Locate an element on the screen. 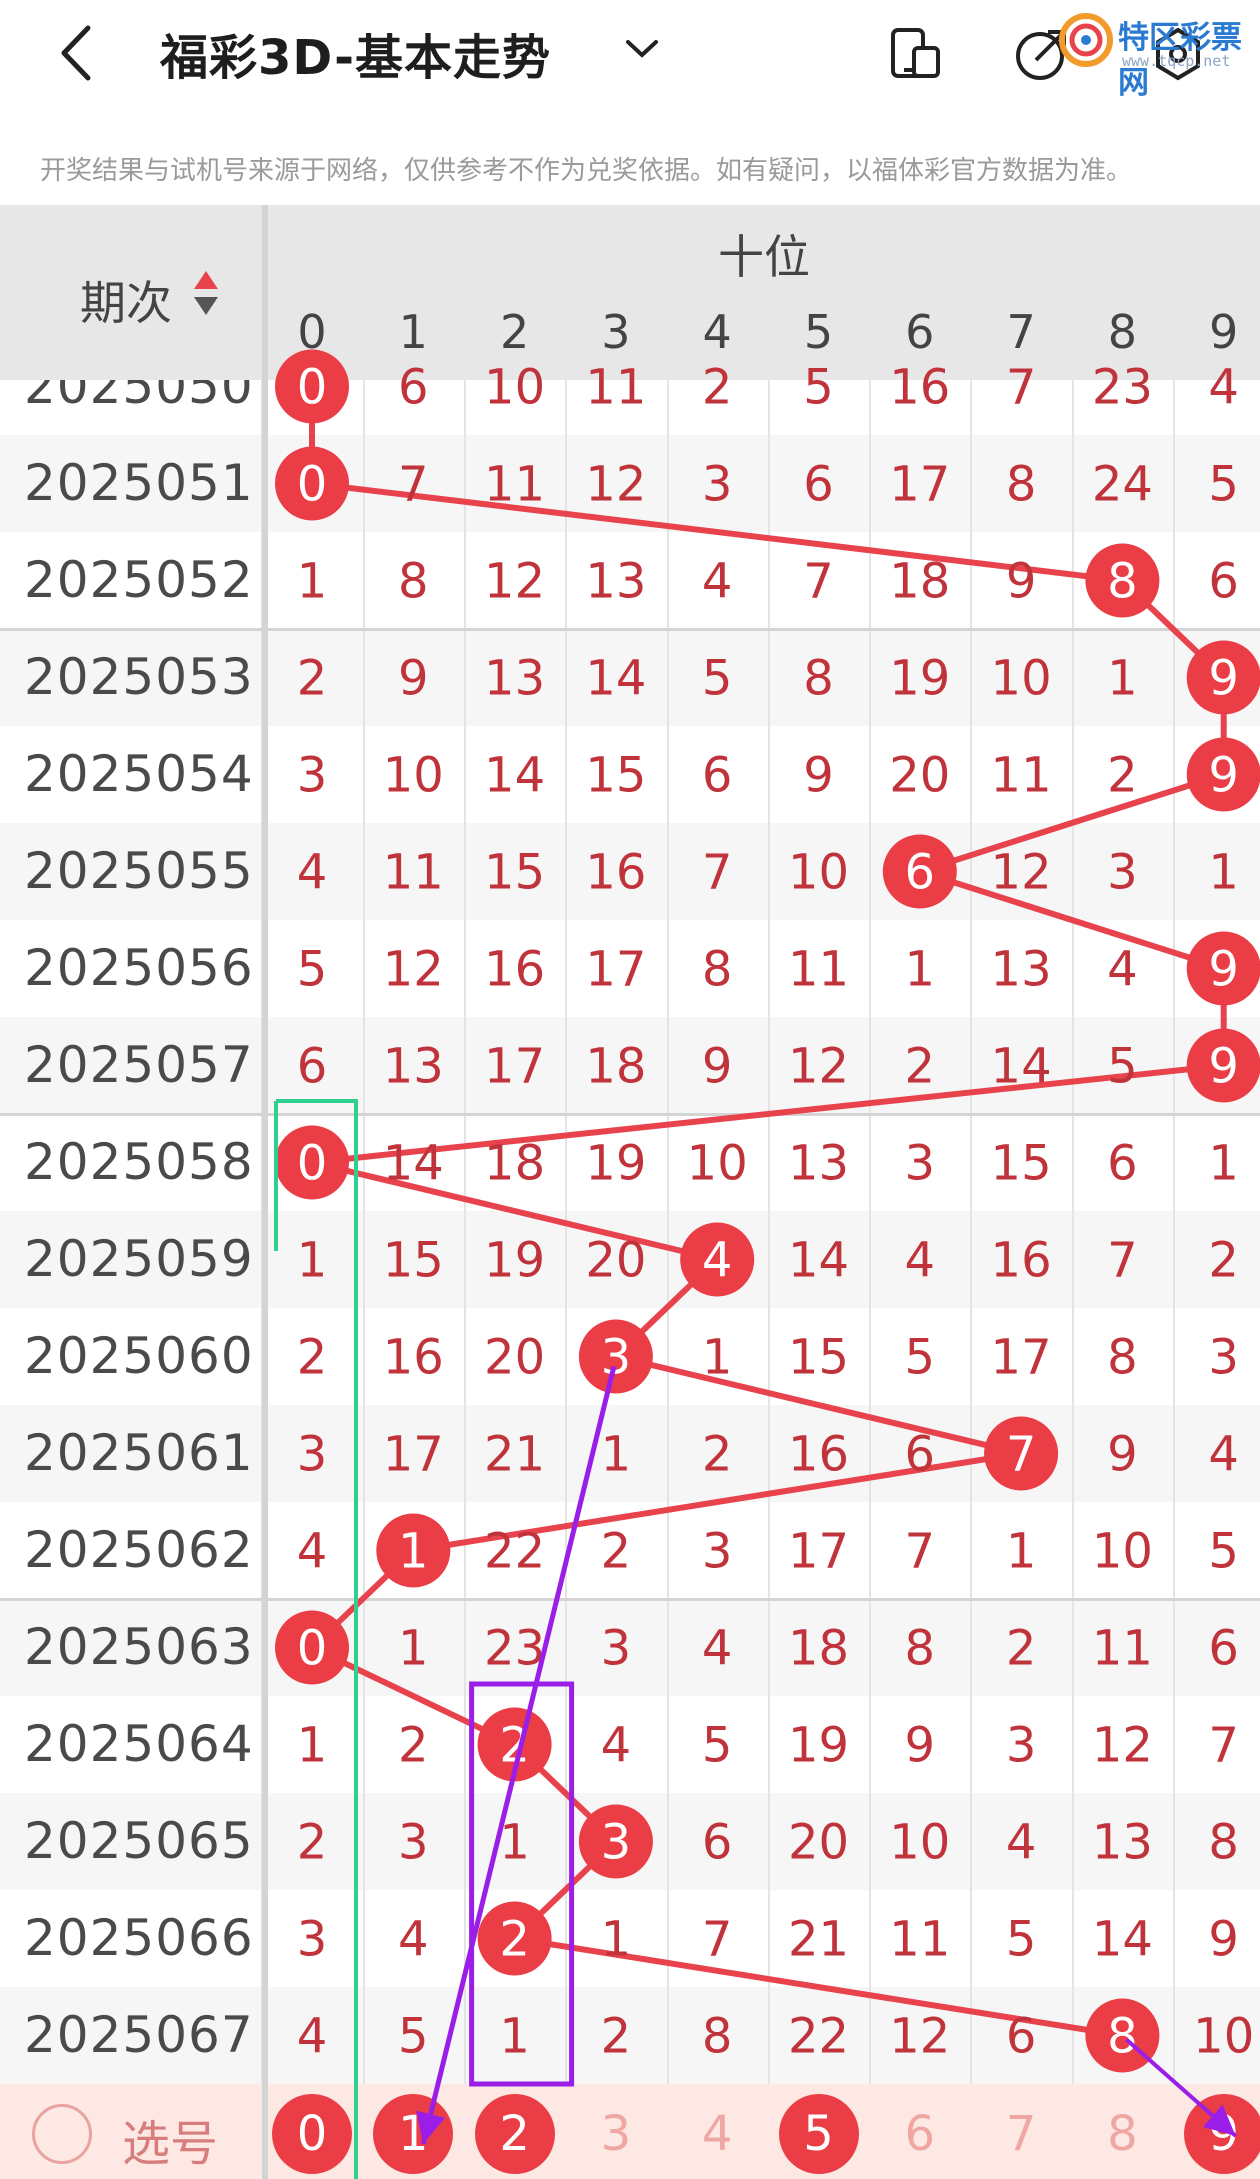 The height and width of the screenshot is (2179, 1260). select-ball-4: 4 is located at coordinates (717, 2134).